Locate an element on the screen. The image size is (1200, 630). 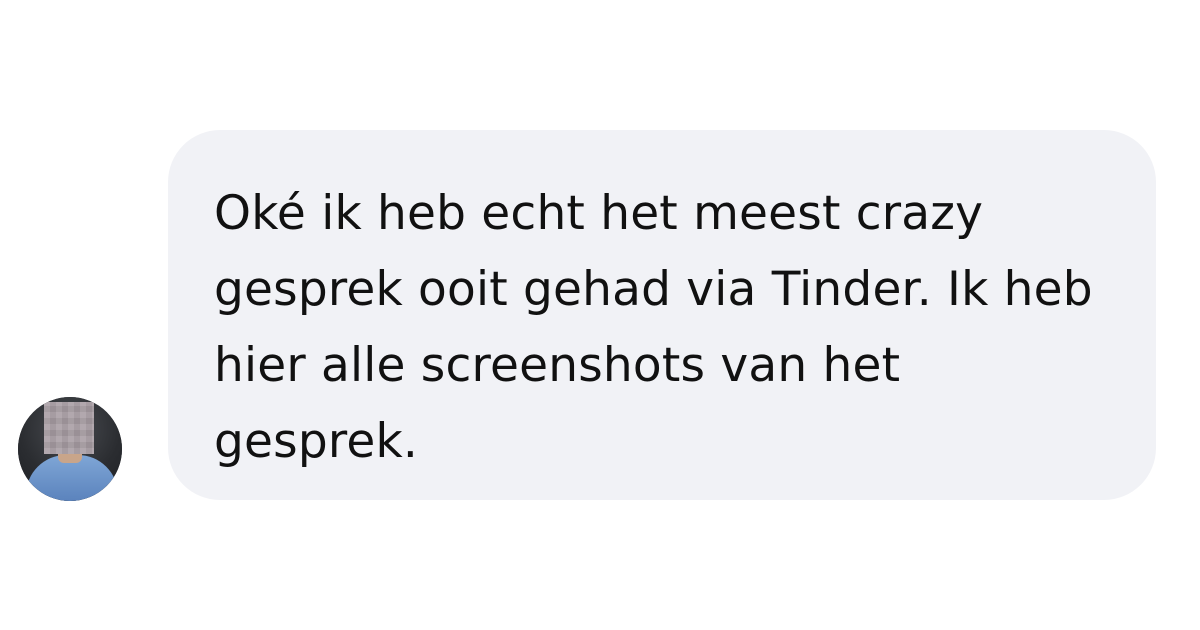
sender-avatar is located at coordinates (70, 449).